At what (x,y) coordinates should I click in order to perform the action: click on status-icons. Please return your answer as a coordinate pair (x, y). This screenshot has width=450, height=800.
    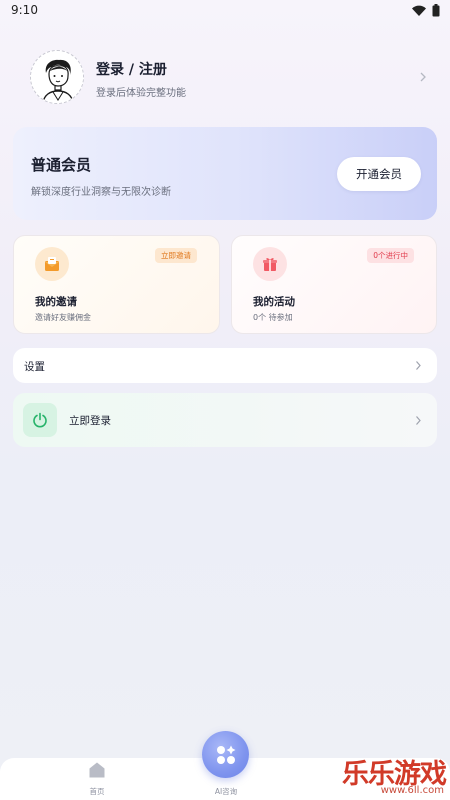
    Looking at the image, I should click on (426, 10).